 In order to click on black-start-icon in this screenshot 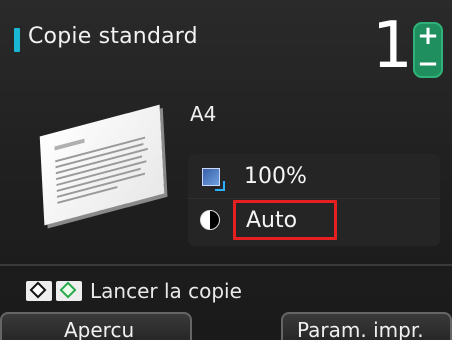, I will do `click(38, 290)`.